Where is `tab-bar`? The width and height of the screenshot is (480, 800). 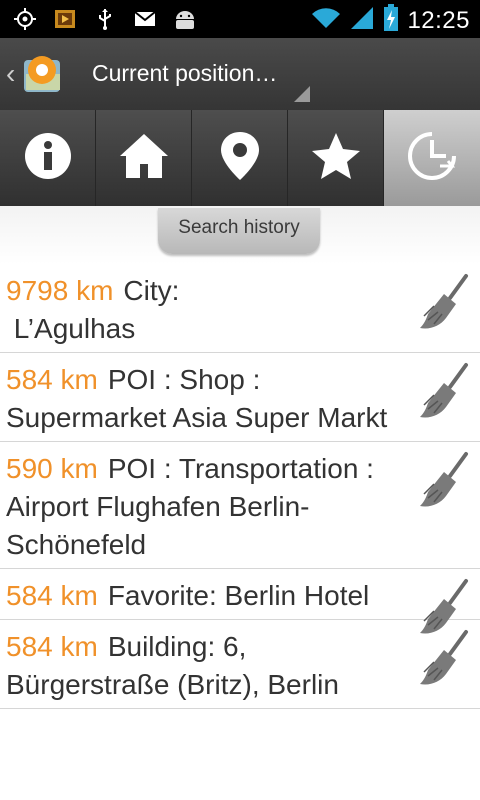
tab-bar is located at coordinates (240, 158).